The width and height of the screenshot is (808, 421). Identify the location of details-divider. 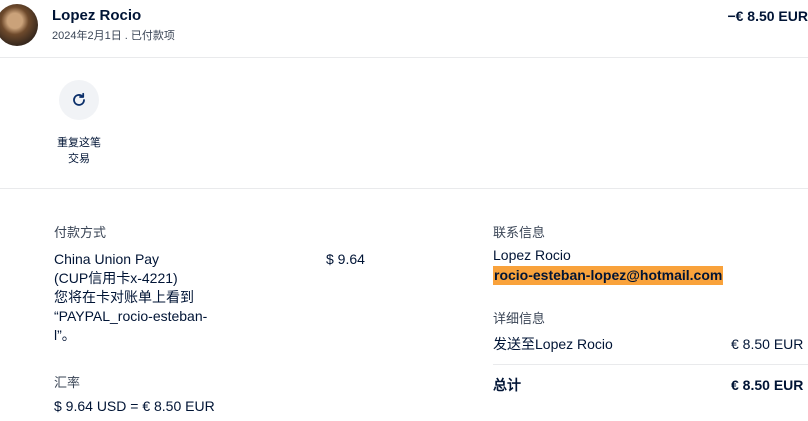
(650, 364).